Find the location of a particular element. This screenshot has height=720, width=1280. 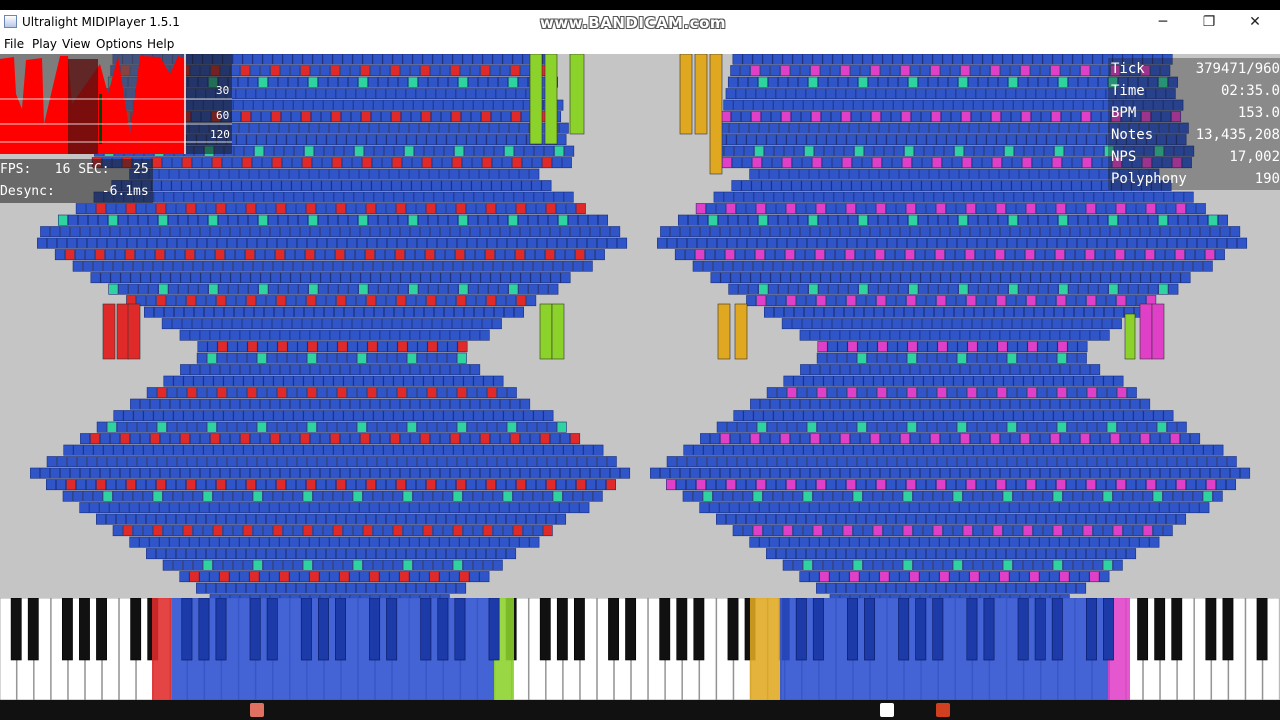

desync-readout: Desync: -6.1ms is located at coordinates (76, 192).